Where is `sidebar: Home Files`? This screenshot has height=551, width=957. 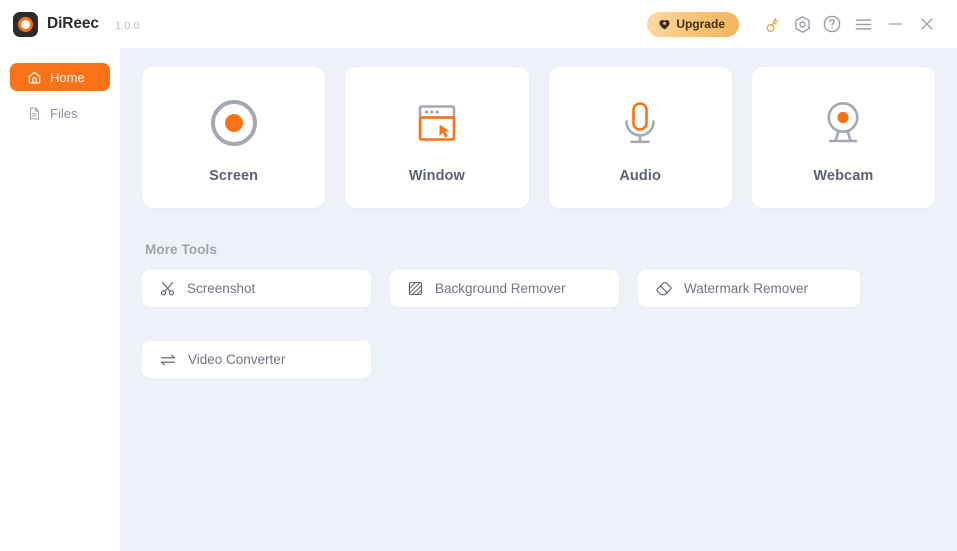
sidebar: Home Files is located at coordinates (60, 299).